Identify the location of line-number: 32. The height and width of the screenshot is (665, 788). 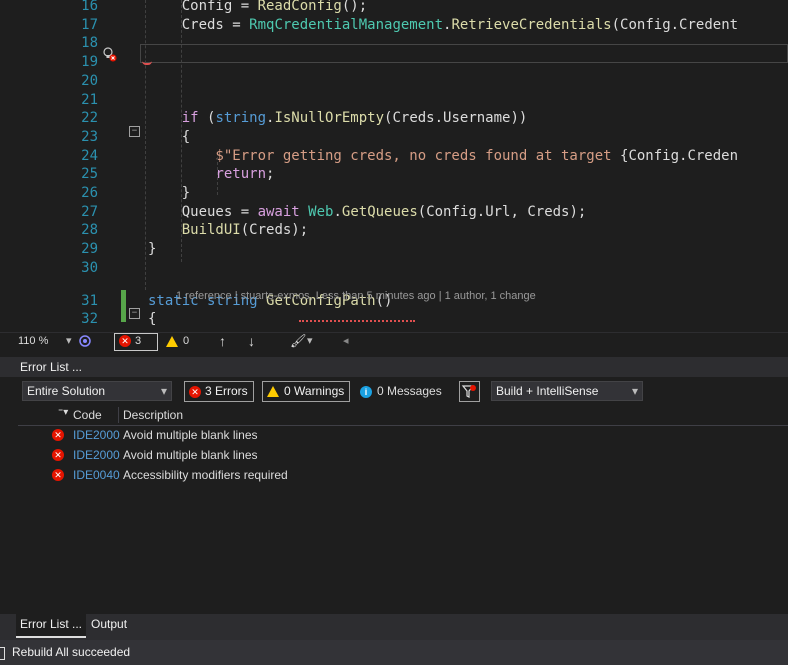
(89, 319).